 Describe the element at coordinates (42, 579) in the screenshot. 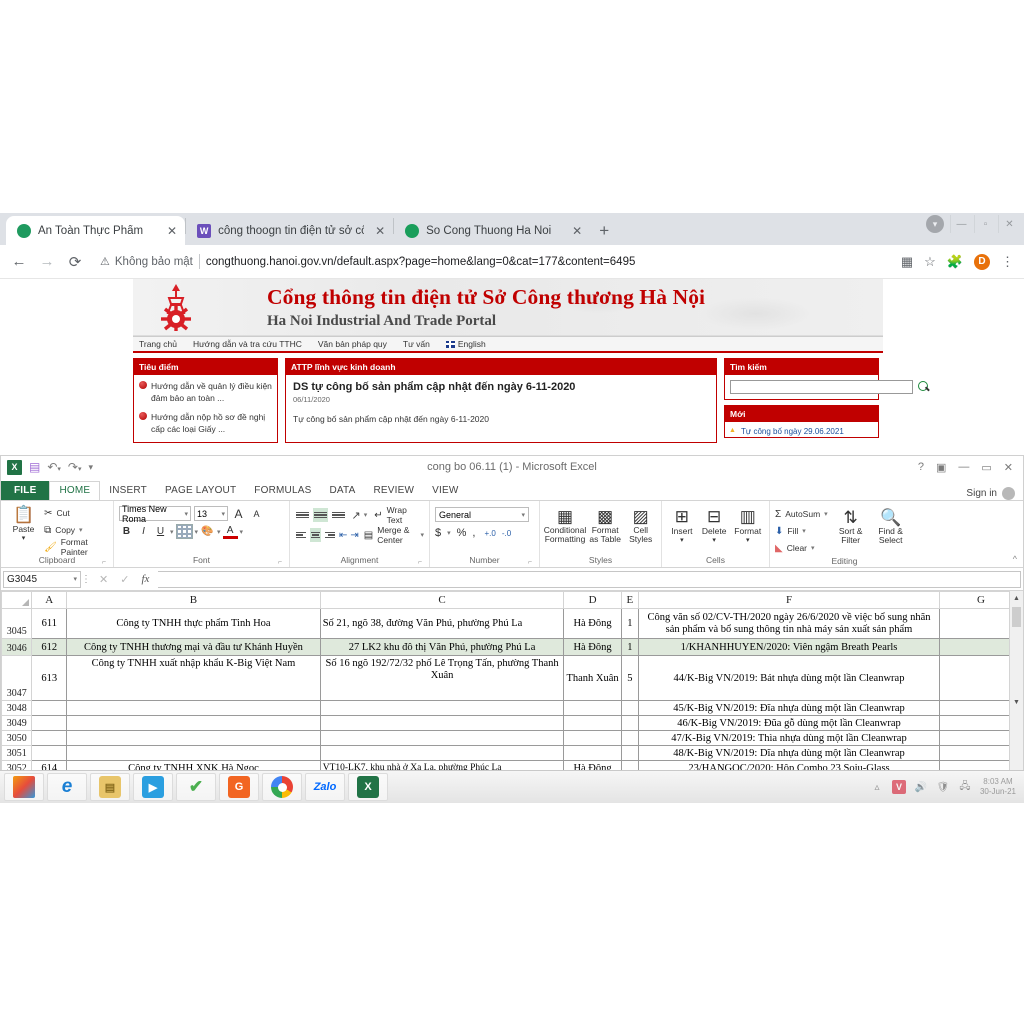

I see `name-box: G3045 ▾` at that location.